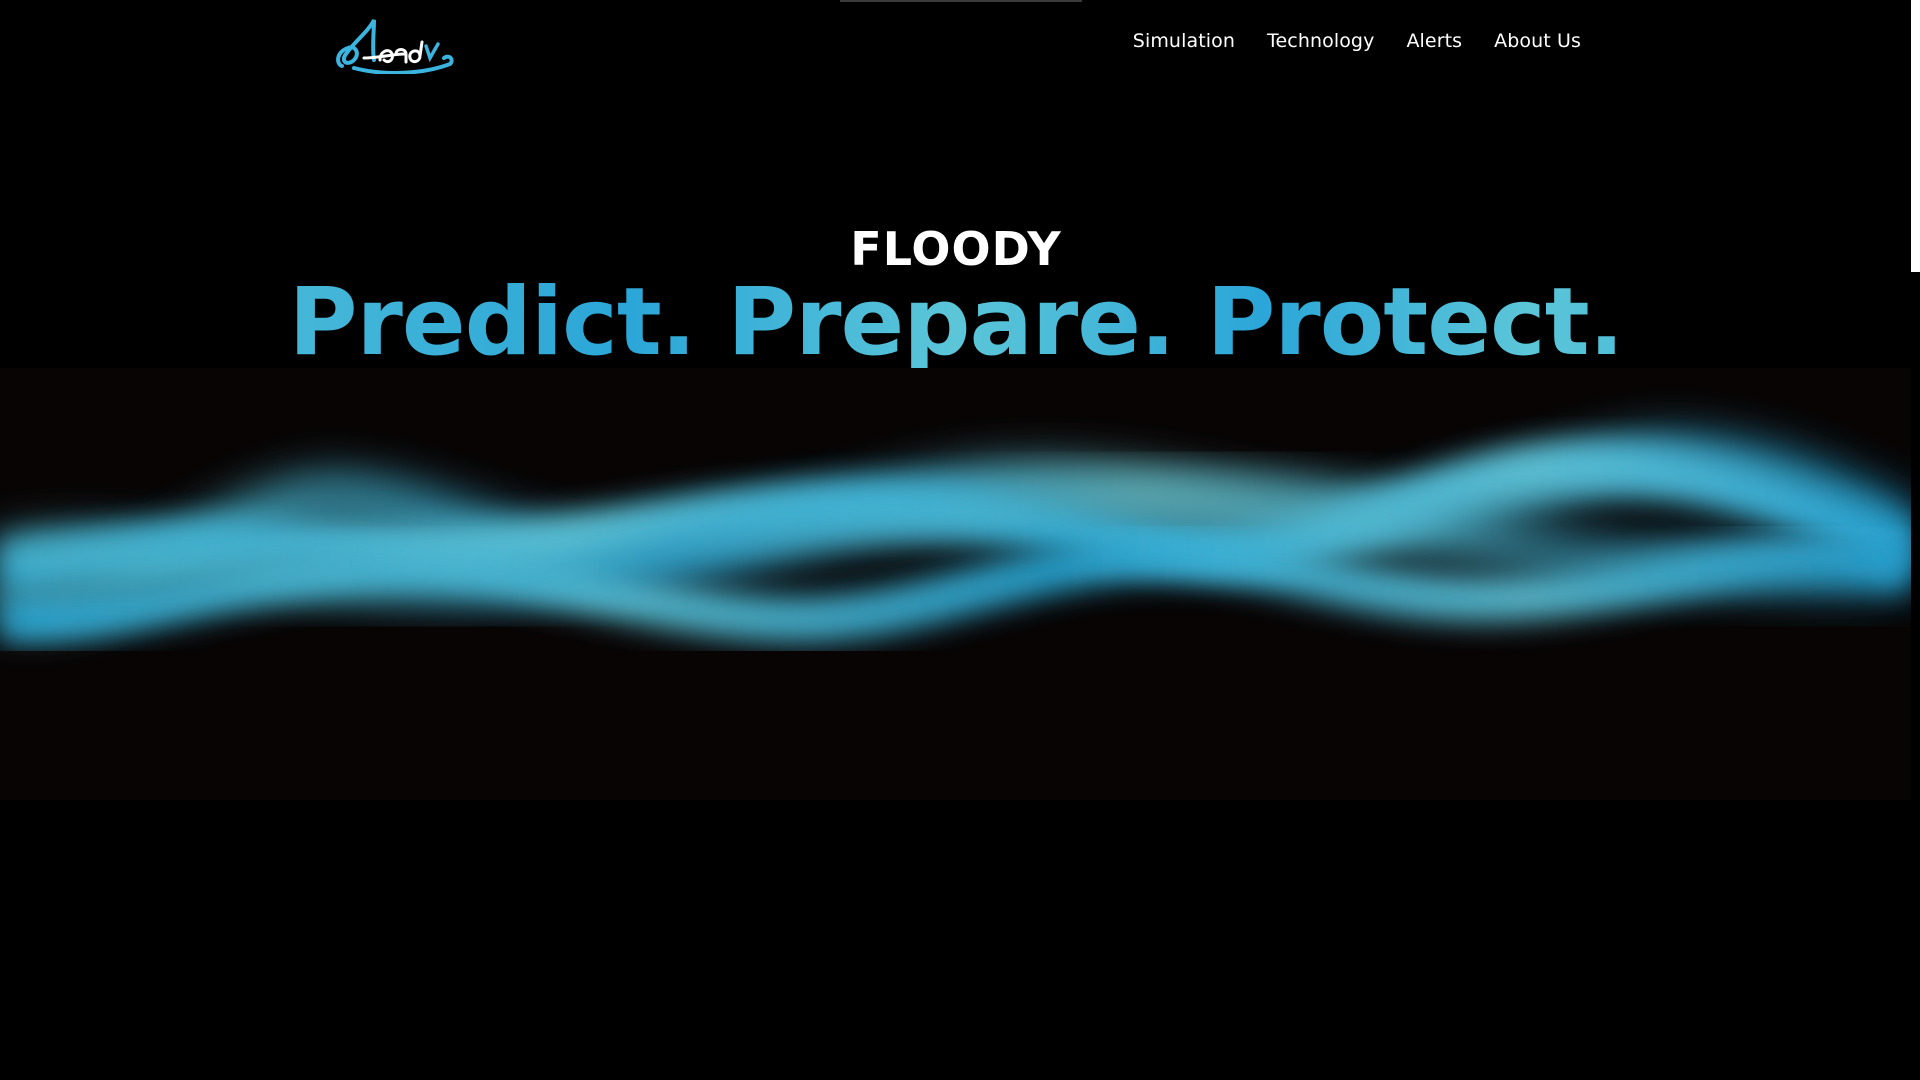 Image resolution: width=1920 pixels, height=1080 pixels. What do you see at coordinates (1320, 41) in the screenshot?
I see `nav-technology: Technology` at bounding box center [1320, 41].